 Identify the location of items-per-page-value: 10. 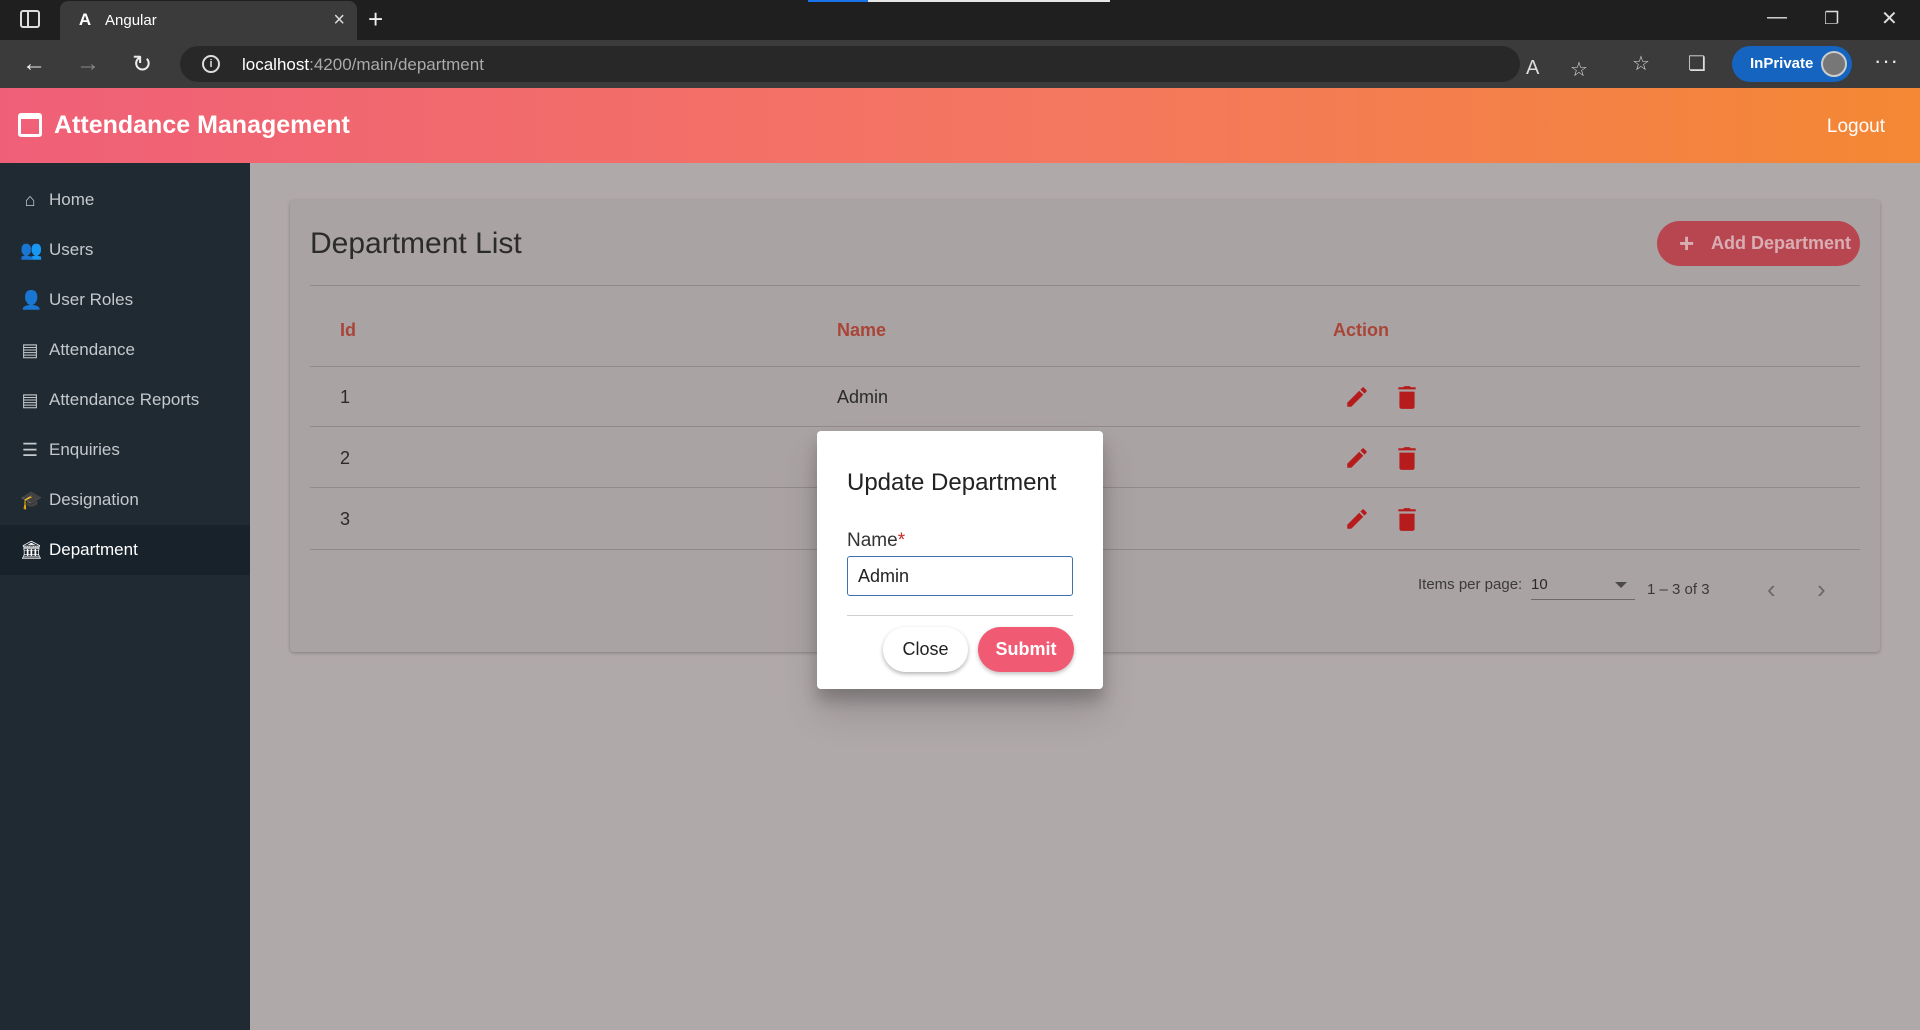
(1539, 584).